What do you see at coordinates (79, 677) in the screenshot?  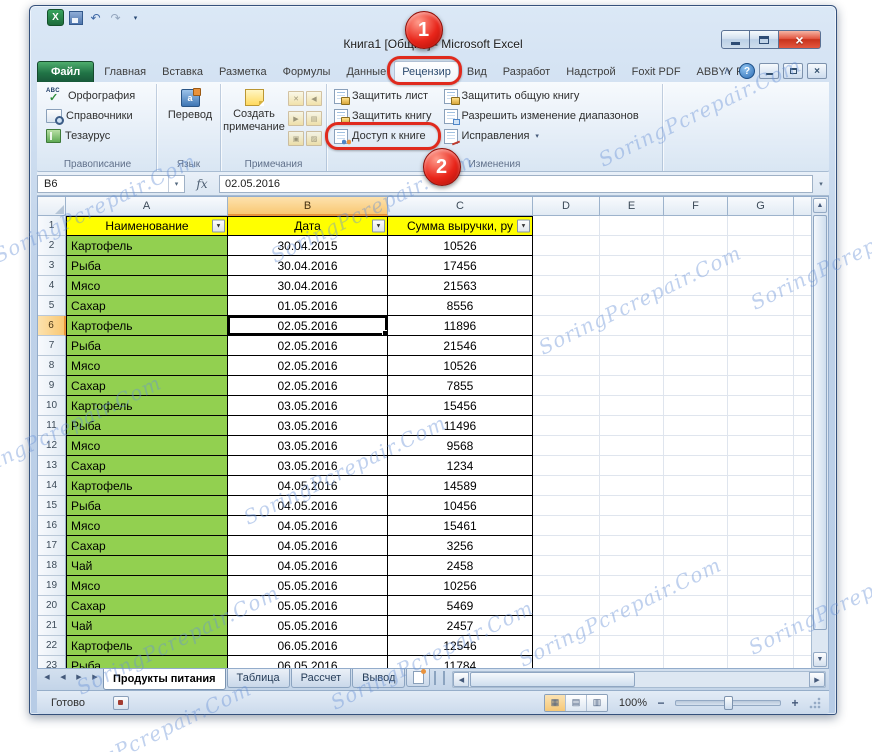 I see `next-sheet-icon: ▶` at bounding box center [79, 677].